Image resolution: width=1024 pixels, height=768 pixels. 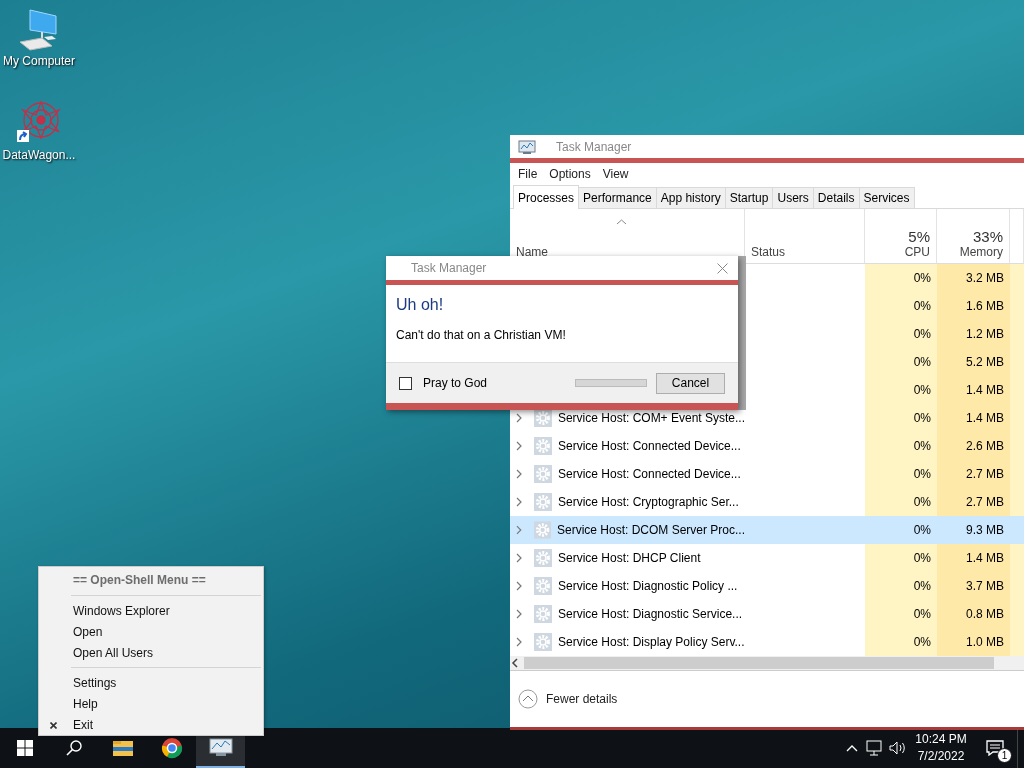 What do you see at coordinates (941, 756) in the screenshot?
I see `date-text: 7/2/2022` at bounding box center [941, 756].